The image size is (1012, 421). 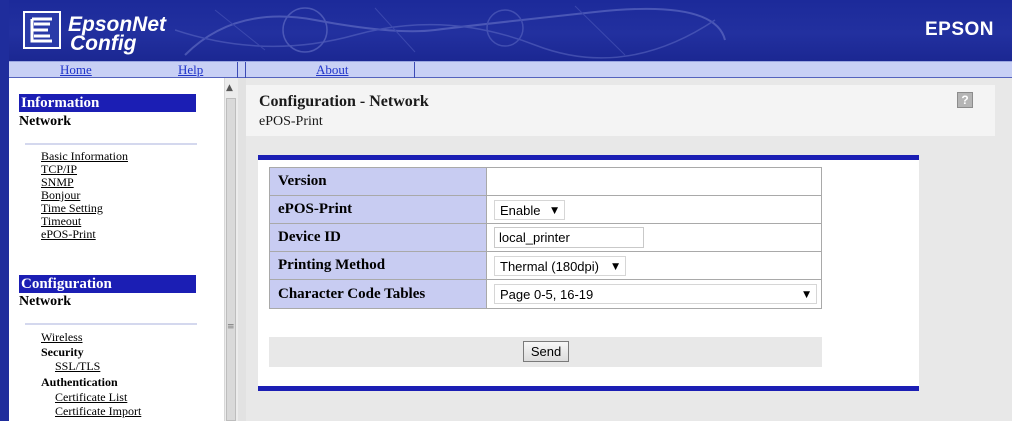 I want to click on nav-about-link: About, so click(x=332, y=69).